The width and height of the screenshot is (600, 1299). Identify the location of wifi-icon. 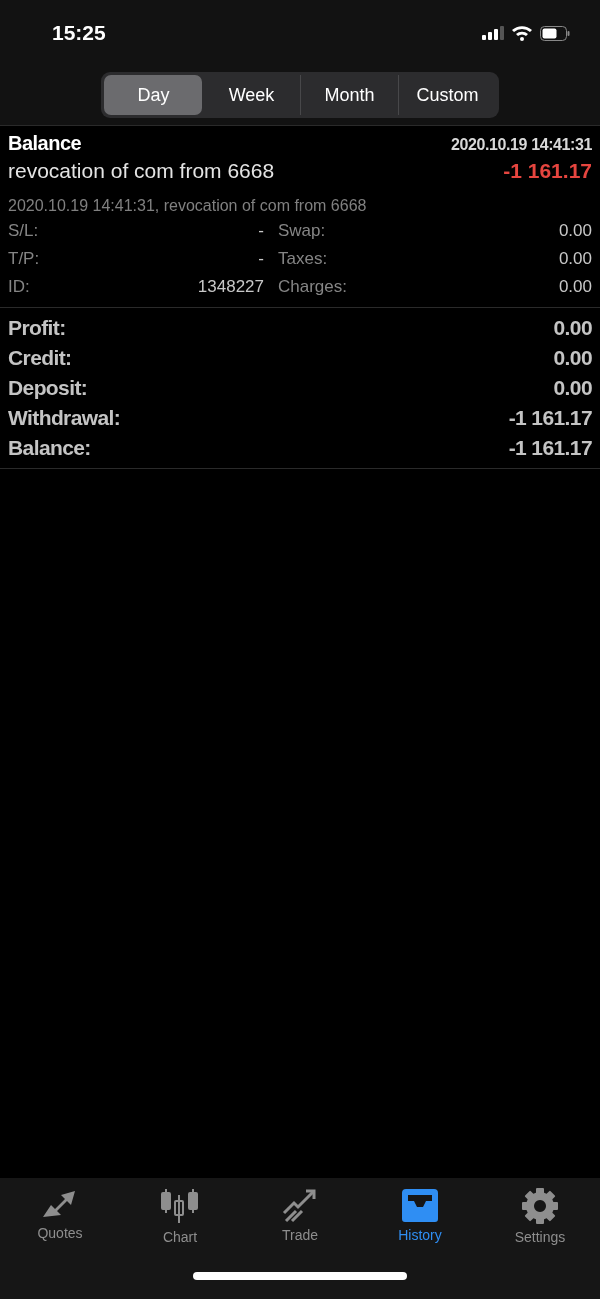
(522, 33).